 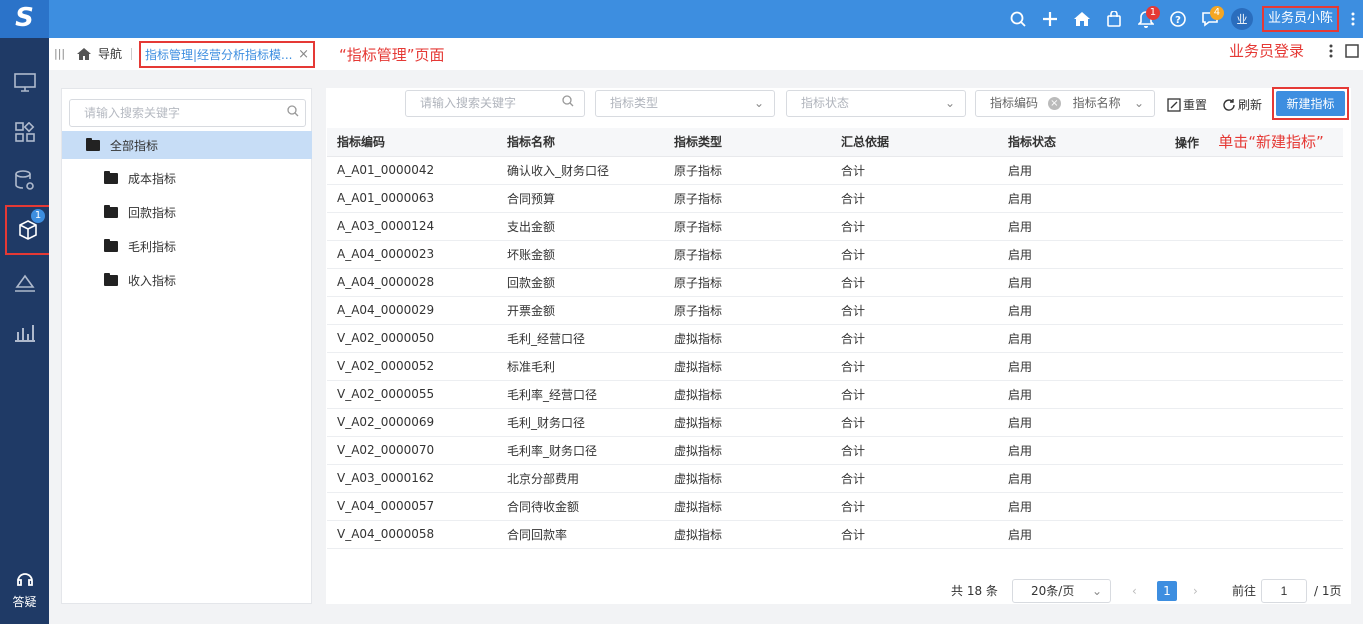 I want to click on annotation-login: 业务员登录, so click(x=1267, y=51).